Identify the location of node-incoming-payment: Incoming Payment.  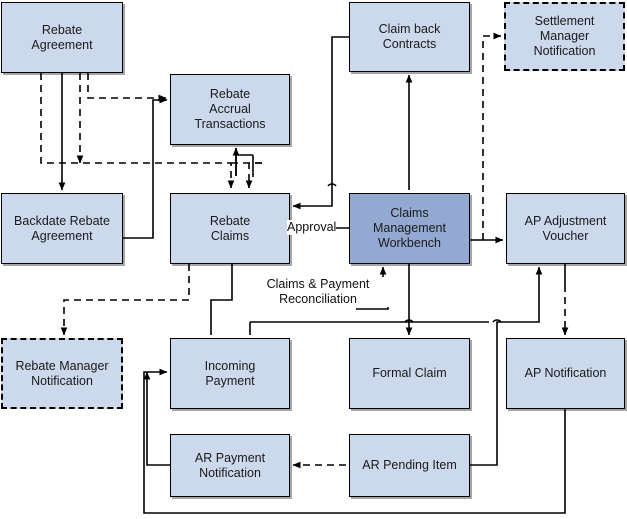
(230, 373).